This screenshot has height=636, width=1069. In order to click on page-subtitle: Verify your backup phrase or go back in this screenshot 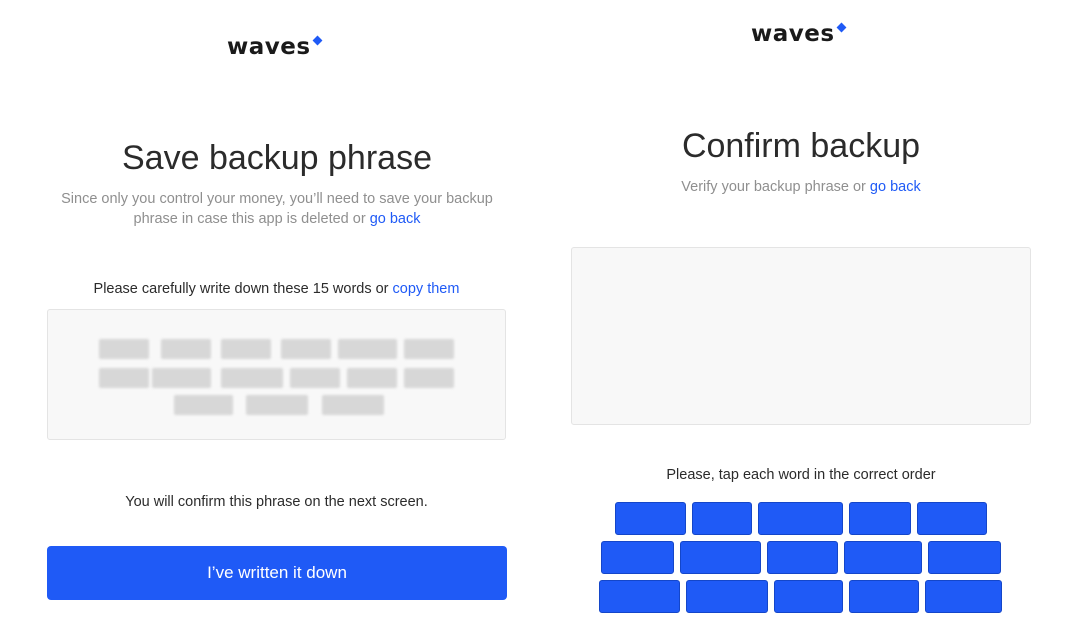, I will do `click(801, 187)`.